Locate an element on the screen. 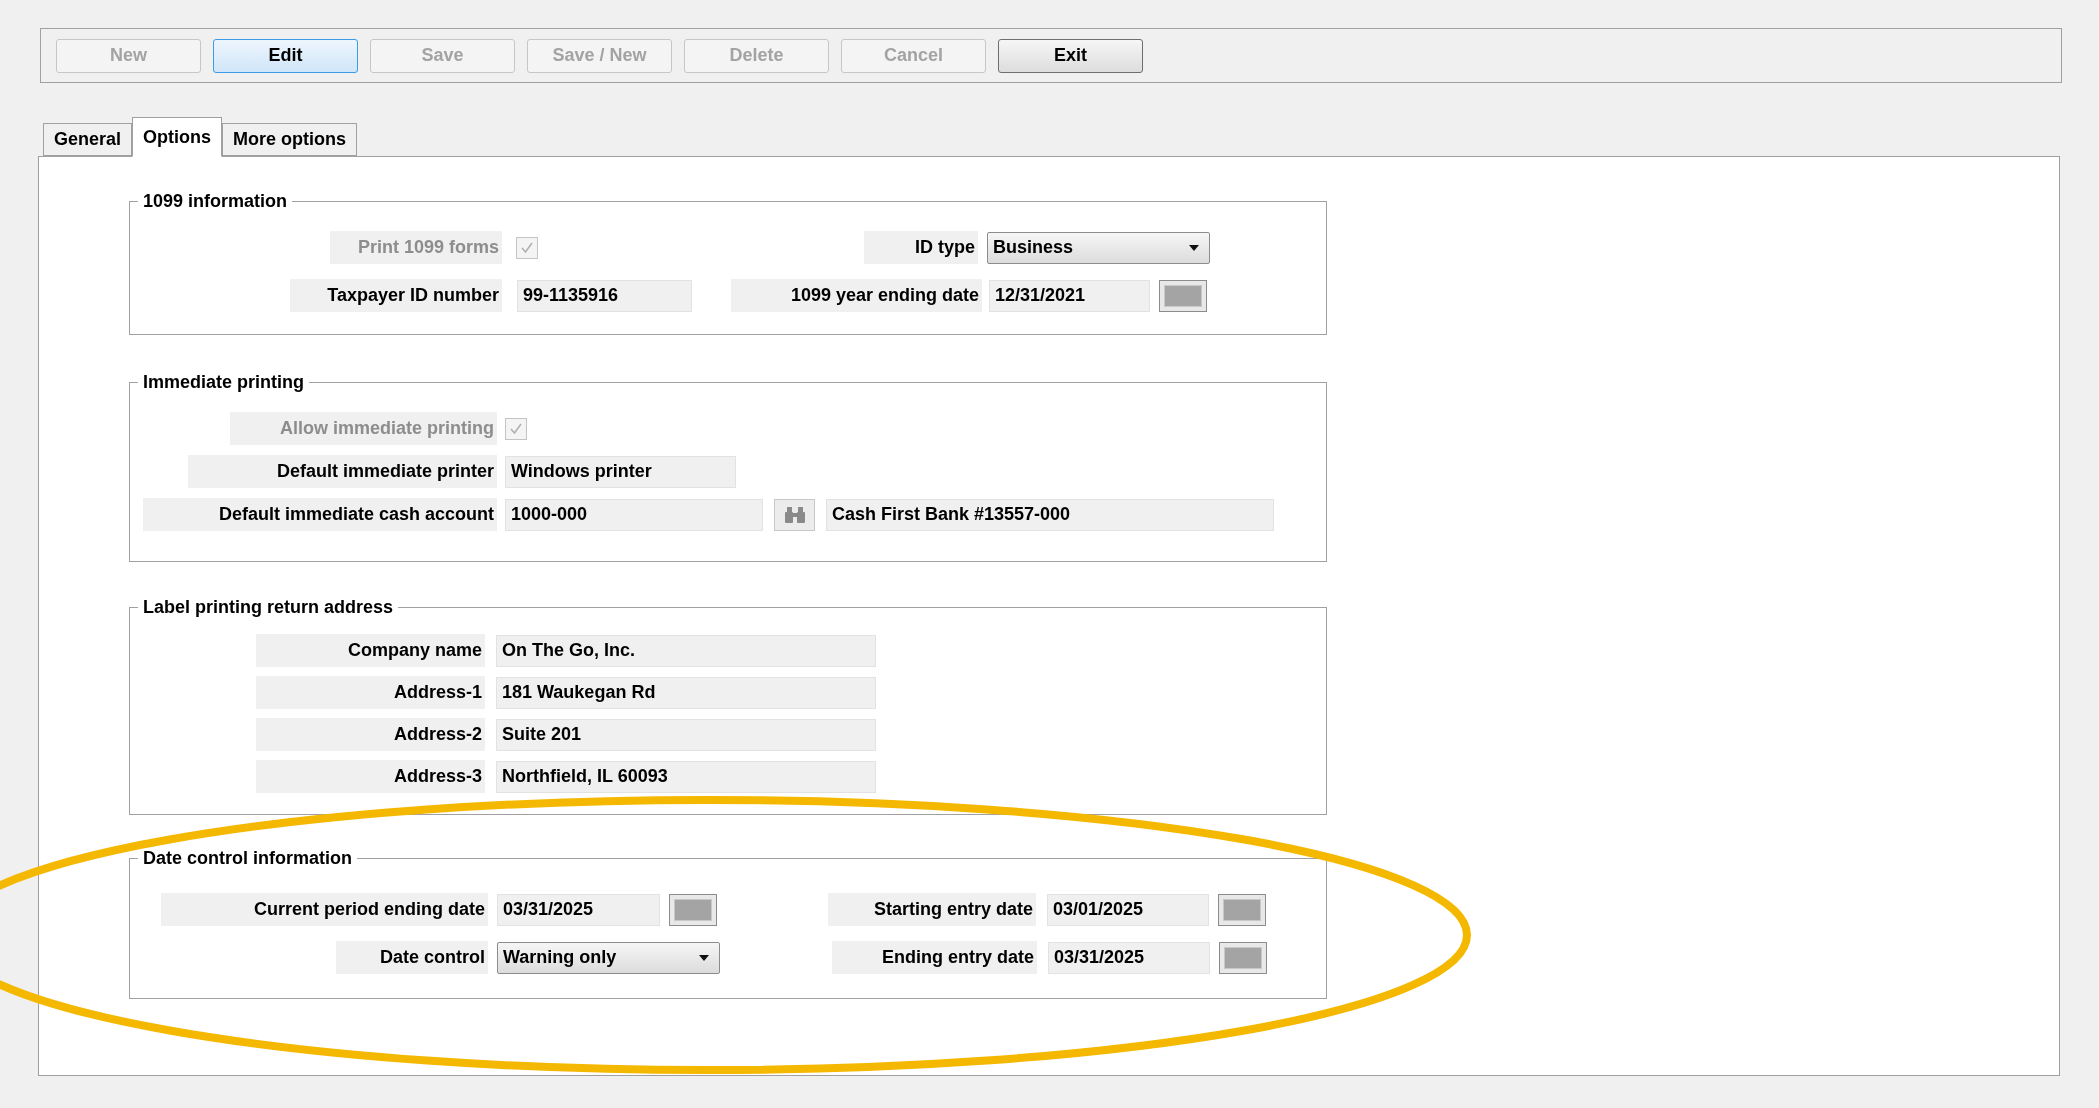 The image size is (2099, 1108). field-label: Allow immediate printing is located at coordinates (363, 428).